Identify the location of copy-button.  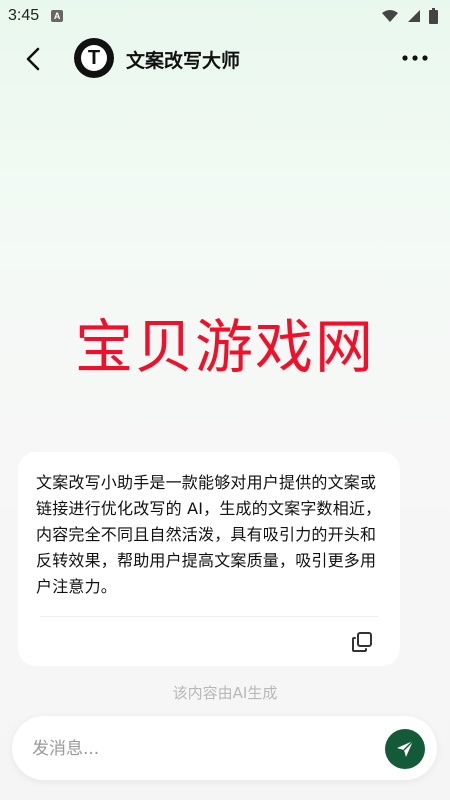
(362, 642).